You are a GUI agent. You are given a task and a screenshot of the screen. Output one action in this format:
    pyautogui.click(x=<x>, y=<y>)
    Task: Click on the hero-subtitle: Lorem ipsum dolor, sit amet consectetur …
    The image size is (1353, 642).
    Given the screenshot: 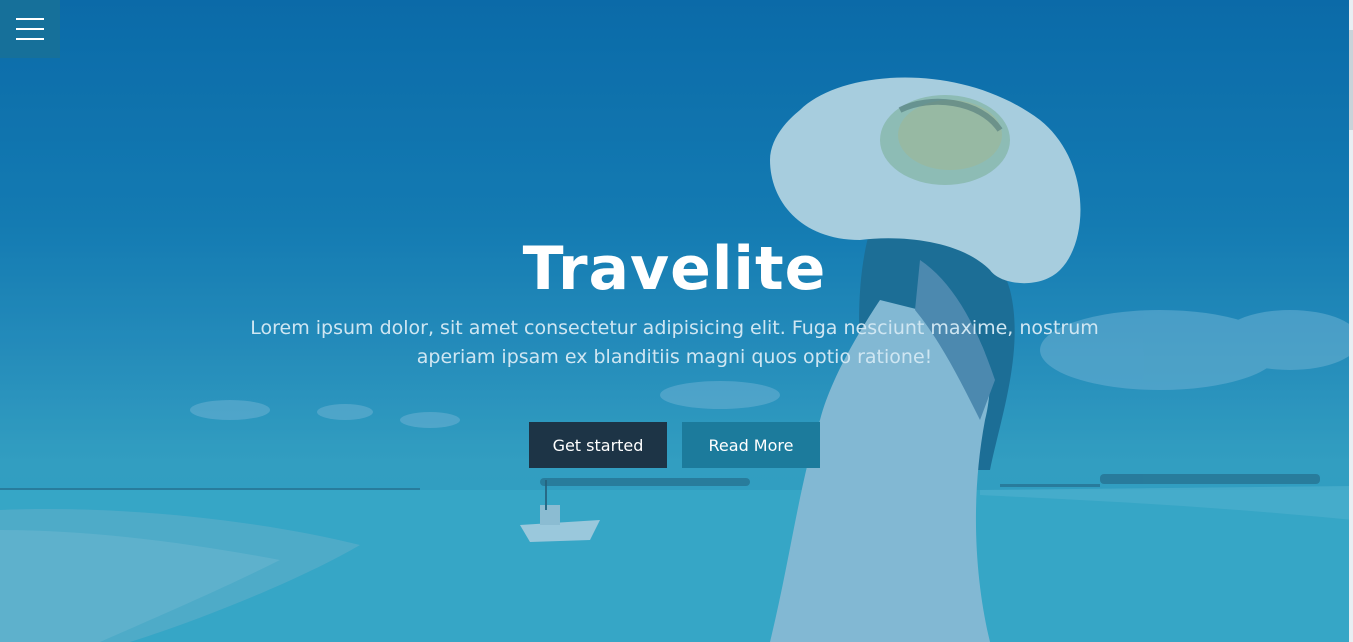 What is the action you would take?
    pyautogui.click(x=674, y=342)
    